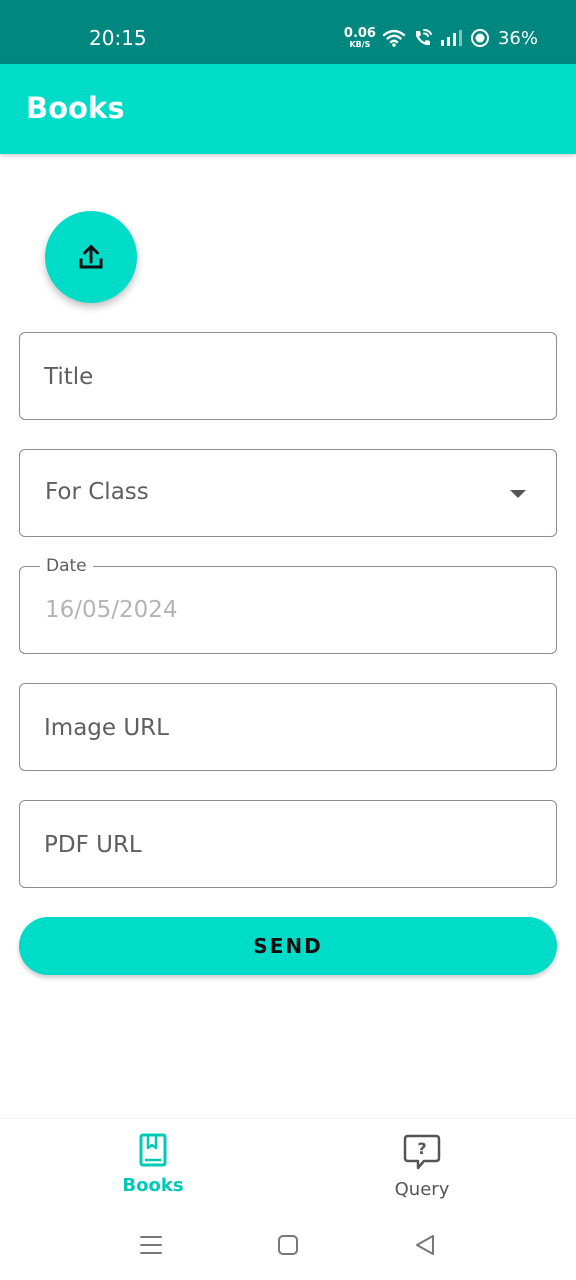 This screenshot has height=1280, width=576. What do you see at coordinates (422, 1189) in the screenshot?
I see `nav-label-query: Query` at bounding box center [422, 1189].